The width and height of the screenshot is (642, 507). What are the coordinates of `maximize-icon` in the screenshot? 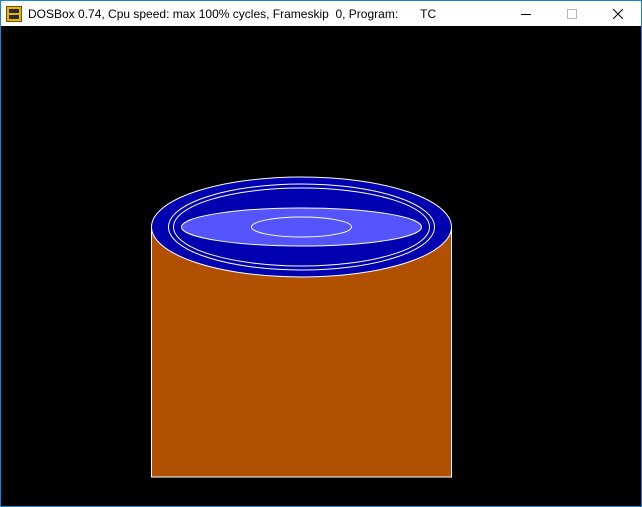 It's located at (572, 13).